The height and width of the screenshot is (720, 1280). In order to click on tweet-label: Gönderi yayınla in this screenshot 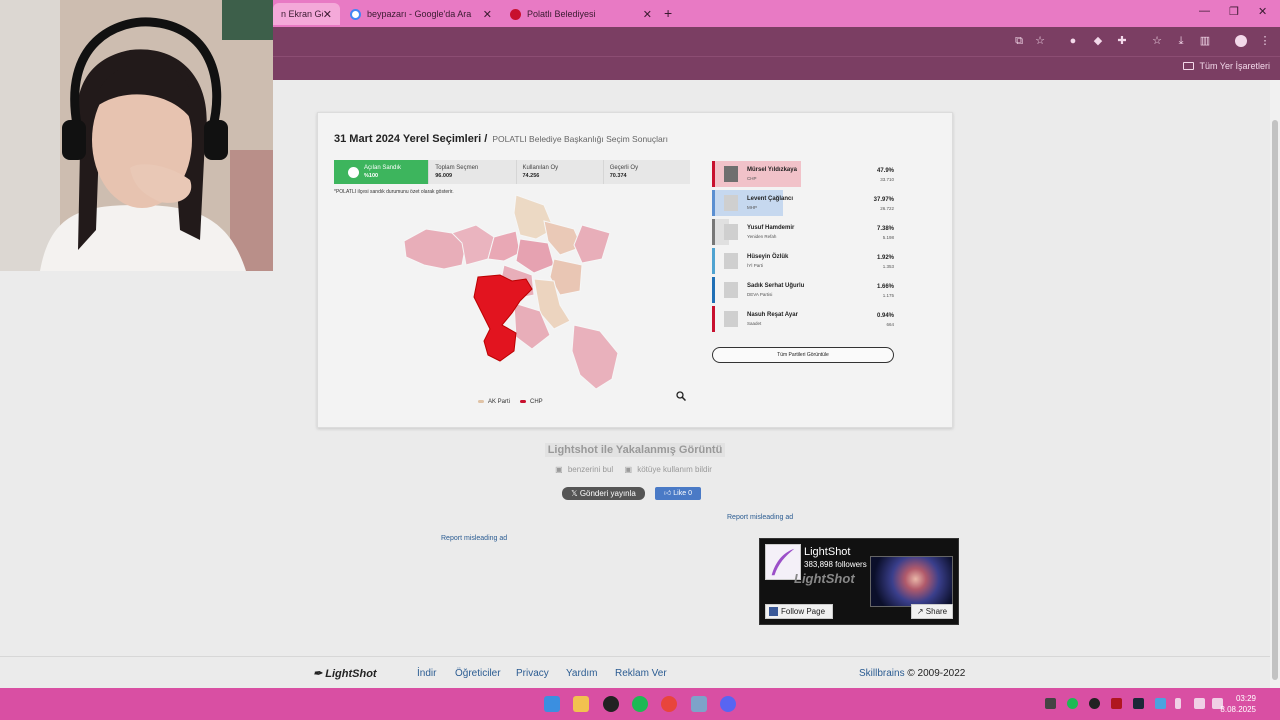, I will do `click(607, 493)`.